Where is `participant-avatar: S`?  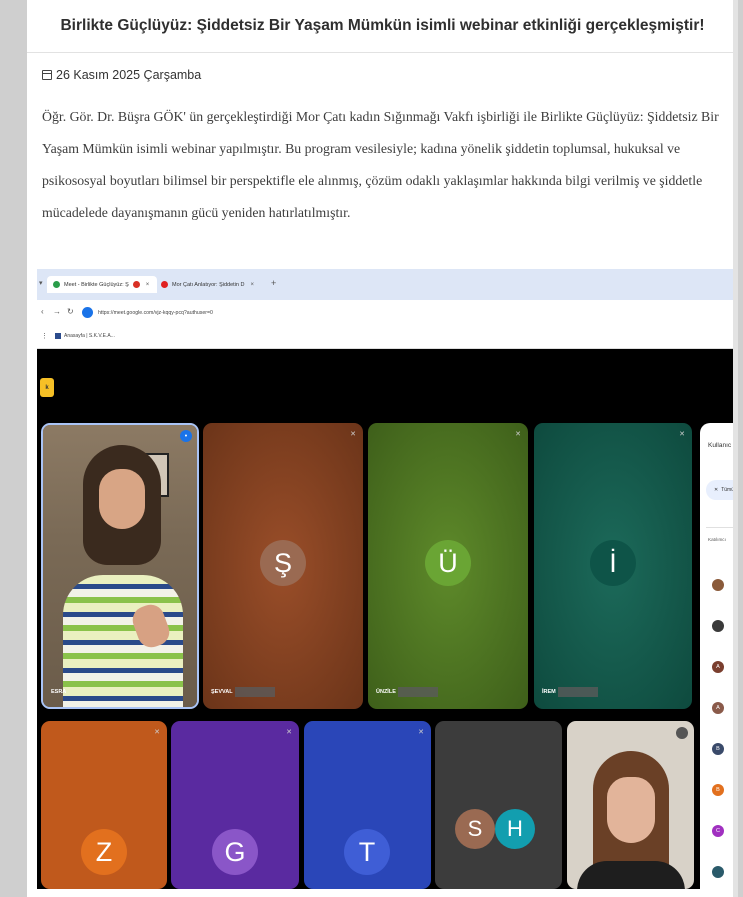
participant-avatar: S is located at coordinates (475, 829).